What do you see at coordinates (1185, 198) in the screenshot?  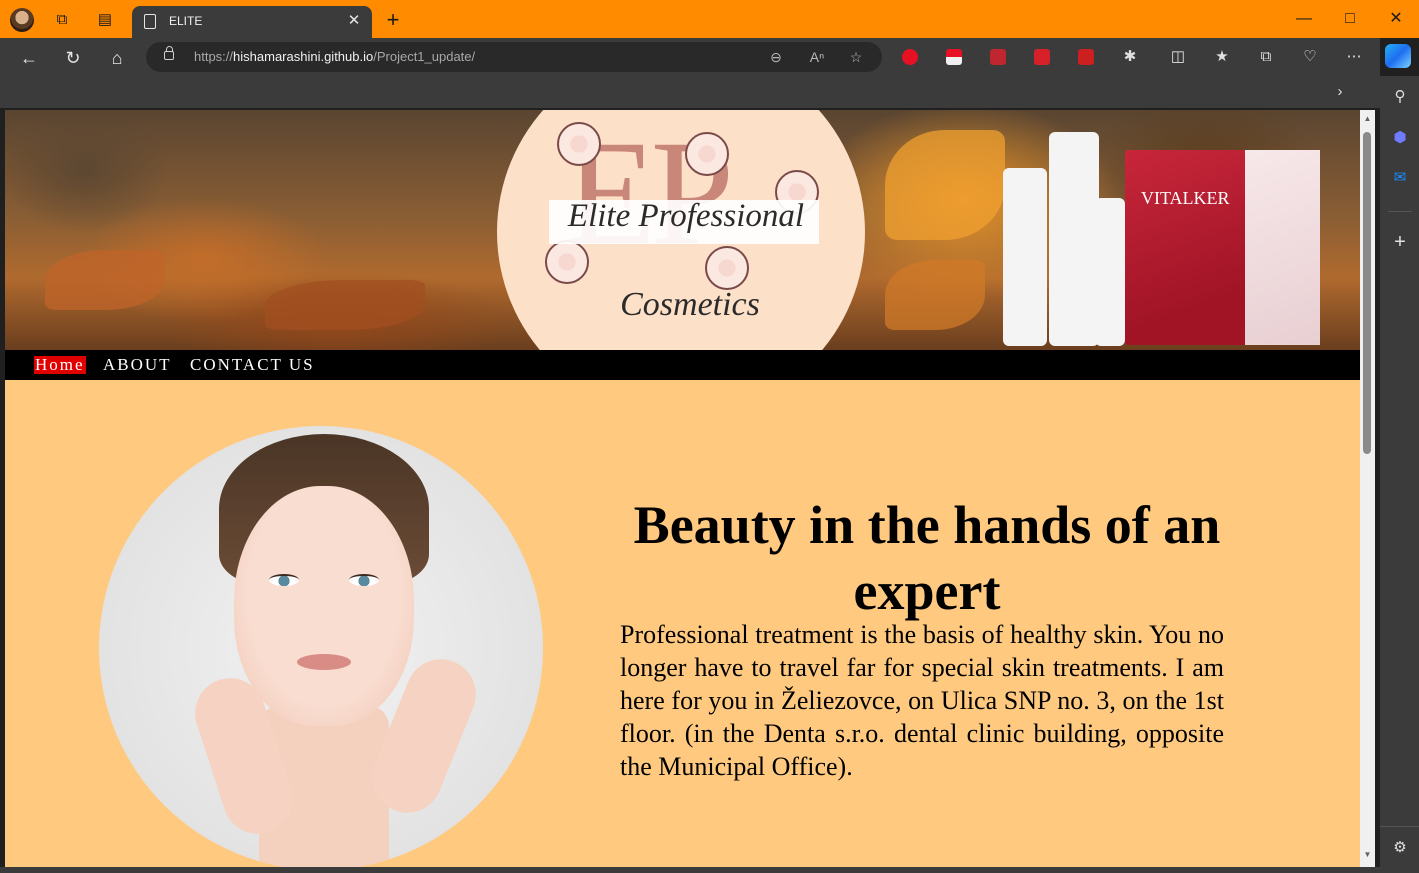 I see `product-box-label: VITALKER` at bounding box center [1185, 198].